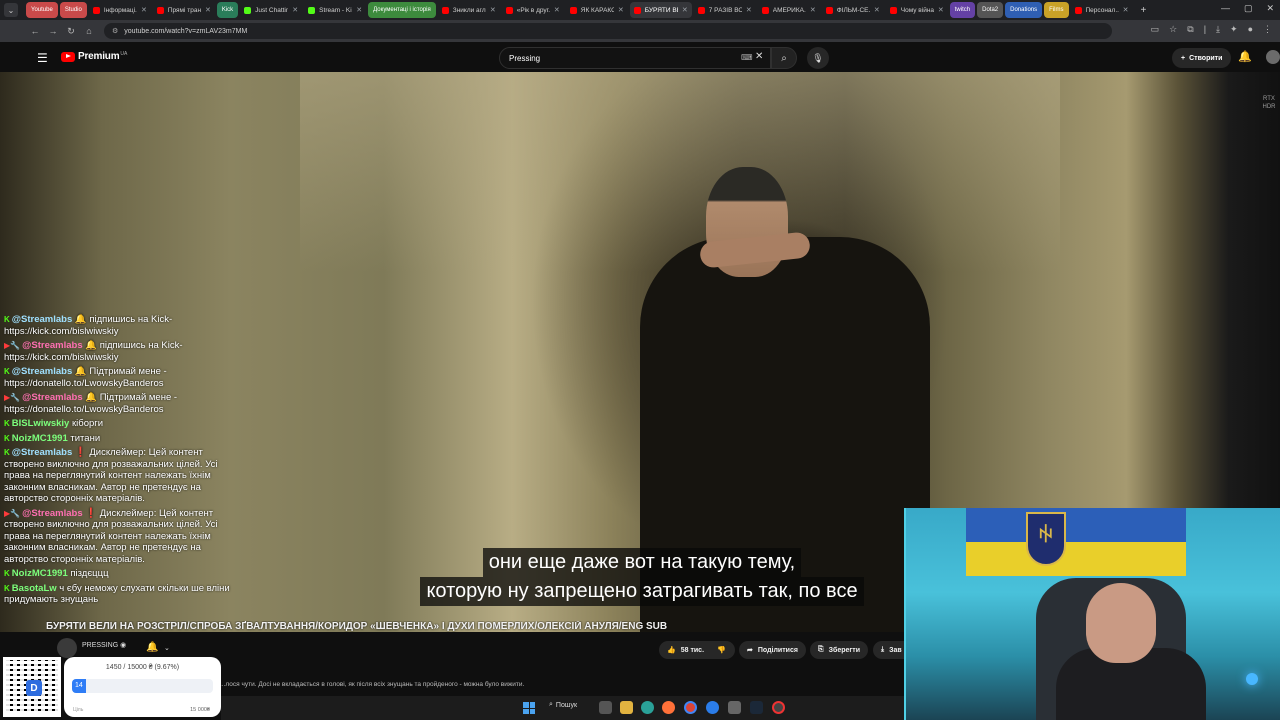  What do you see at coordinates (533, 10) in the screenshot?
I see `browser-tab: «Рік в друг... ✕` at bounding box center [533, 10].